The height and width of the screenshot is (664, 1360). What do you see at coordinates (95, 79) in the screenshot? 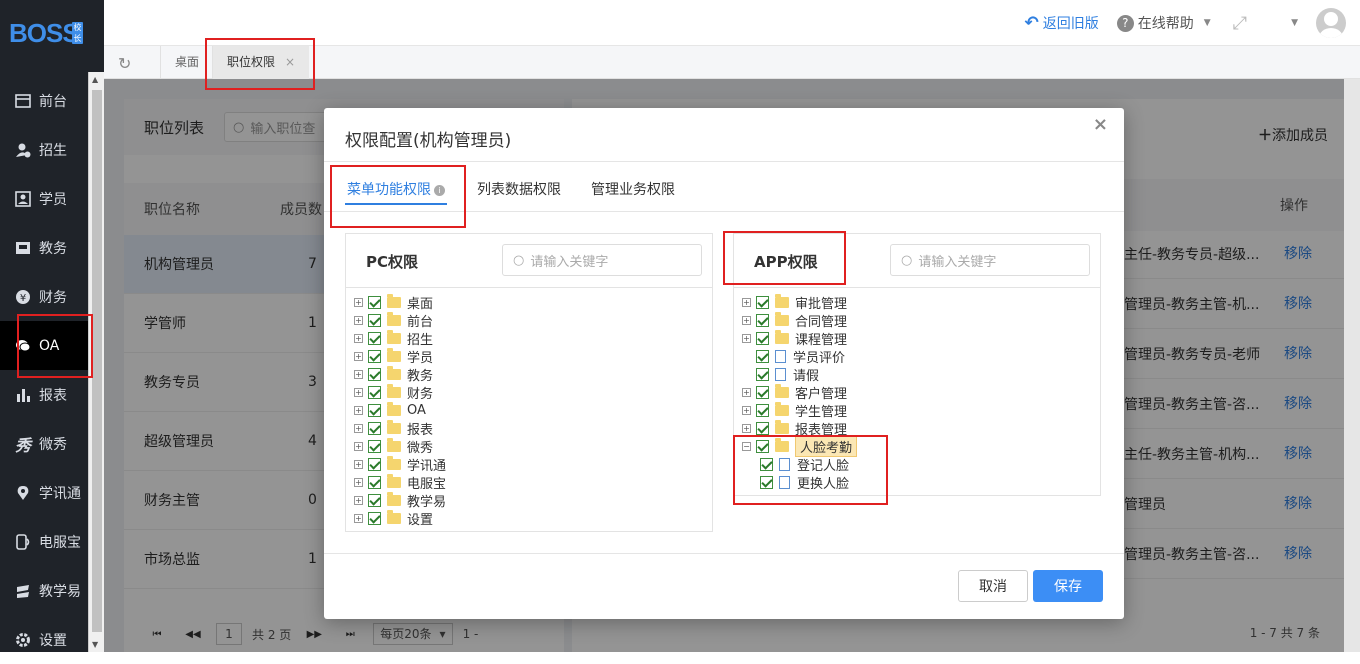
I see `scroll-up-icon: ▲` at bounding box center [95, 79].